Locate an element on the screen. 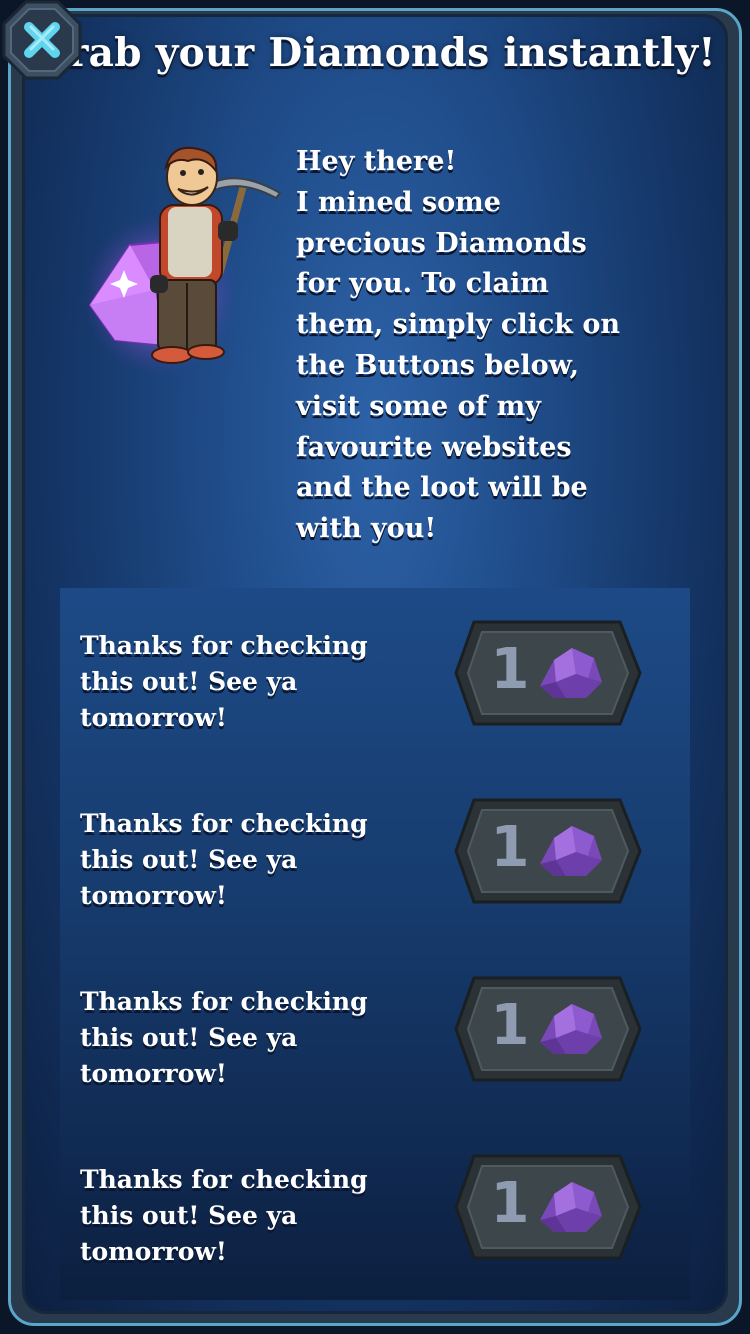  close-button is located at coordinates (42, 40).